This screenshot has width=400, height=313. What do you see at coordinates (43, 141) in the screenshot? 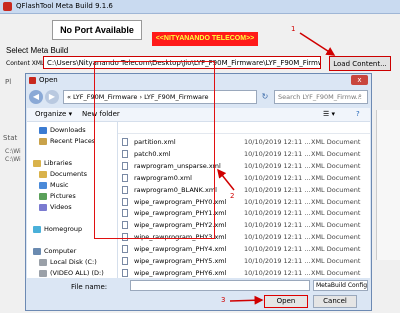
I see `recent-places-icon` at bounding box center [43, 141].